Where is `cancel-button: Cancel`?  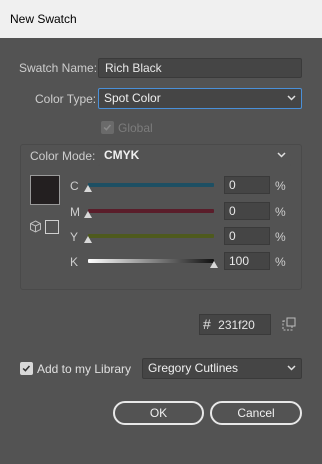
cancel-button: Cancel is located at coordinates (256, 413).